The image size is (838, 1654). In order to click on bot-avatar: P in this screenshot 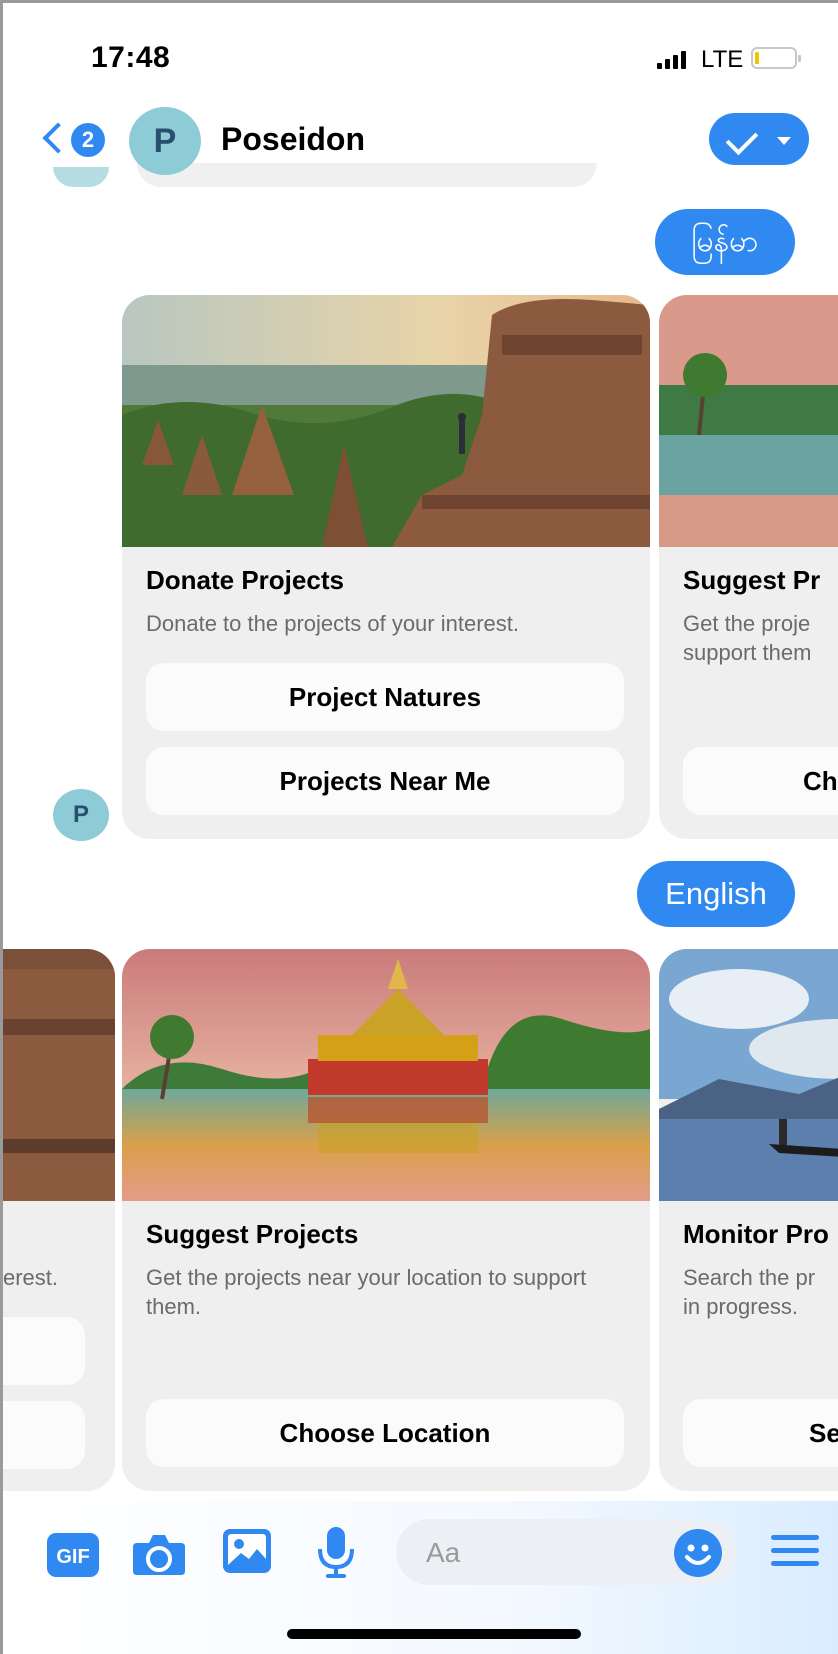, I will do `click(81, 815)`.